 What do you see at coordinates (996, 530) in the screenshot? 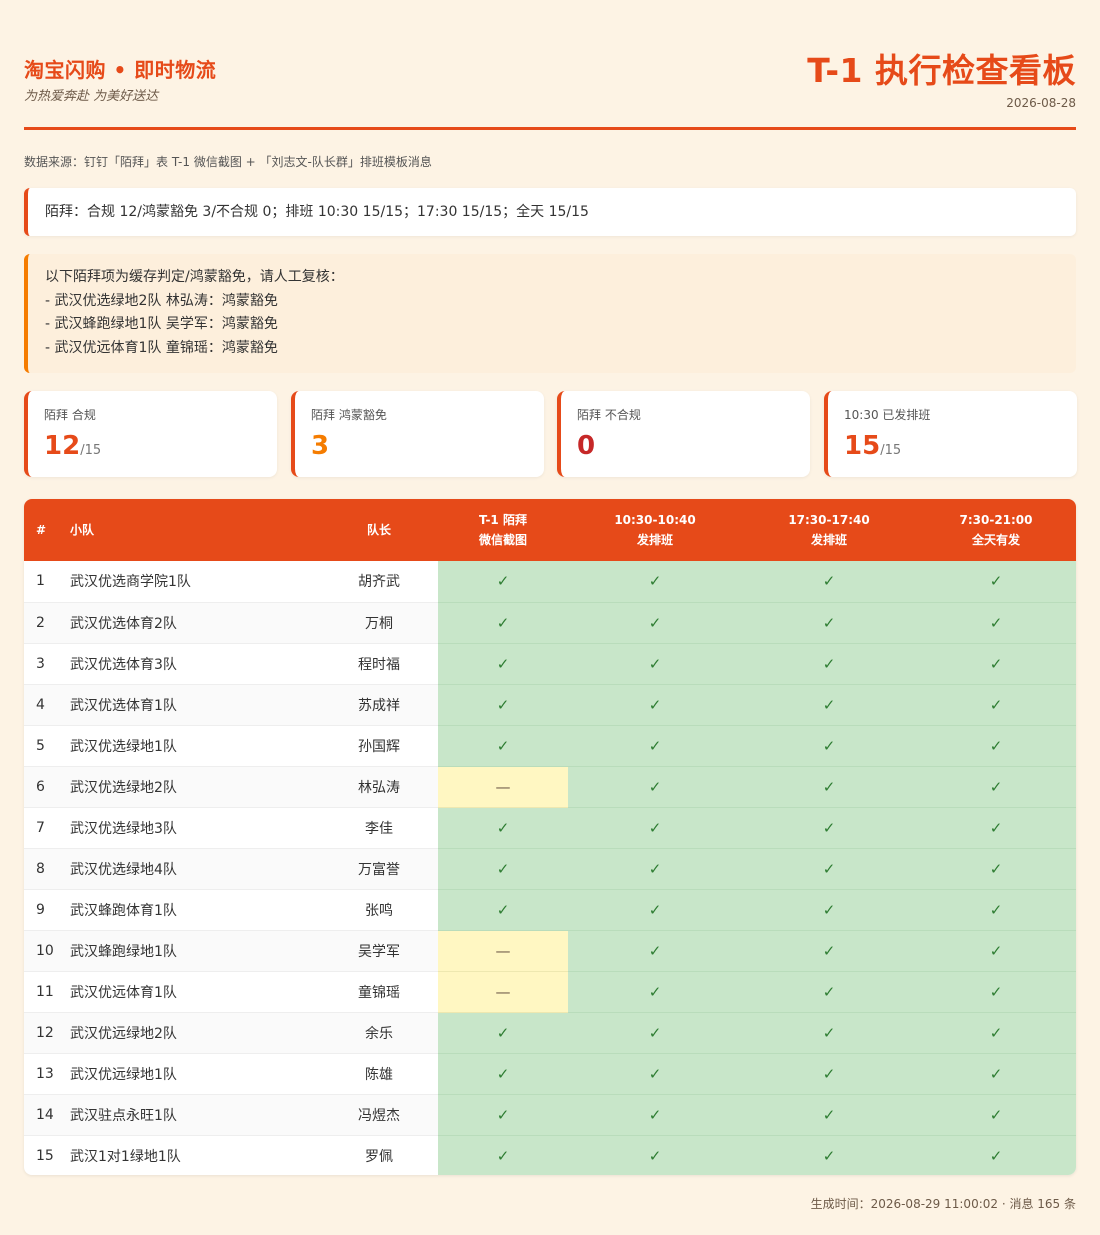
I see `col-header-allday: 7:30-21:00 全天有发` at bounding box center [996, 530].